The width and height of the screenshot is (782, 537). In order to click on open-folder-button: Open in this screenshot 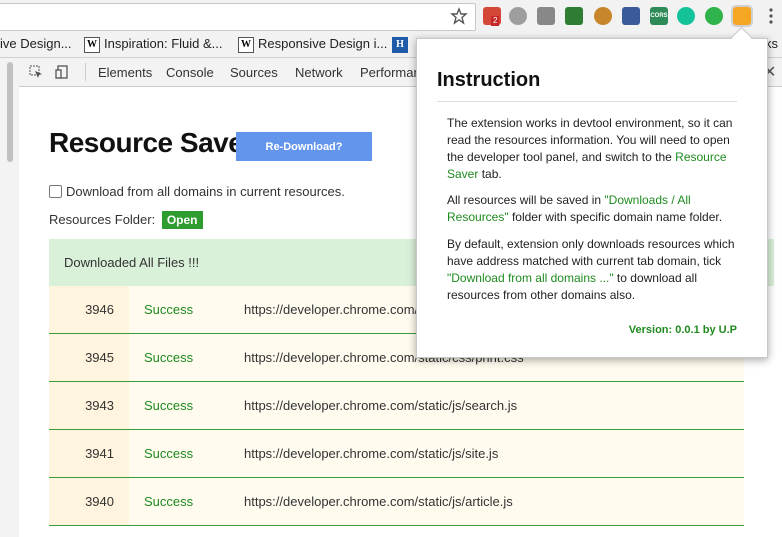, I will do `click(182, 220)`.